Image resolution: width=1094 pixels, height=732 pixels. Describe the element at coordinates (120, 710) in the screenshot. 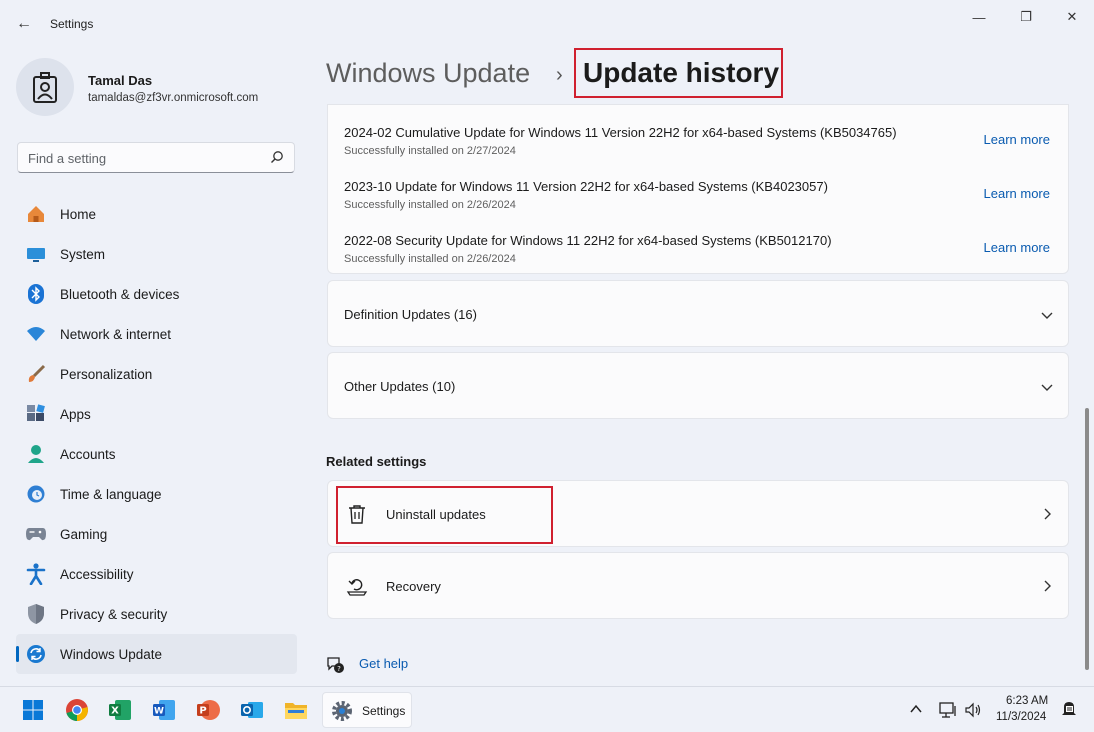

I see `excel-icon: X` at that location.